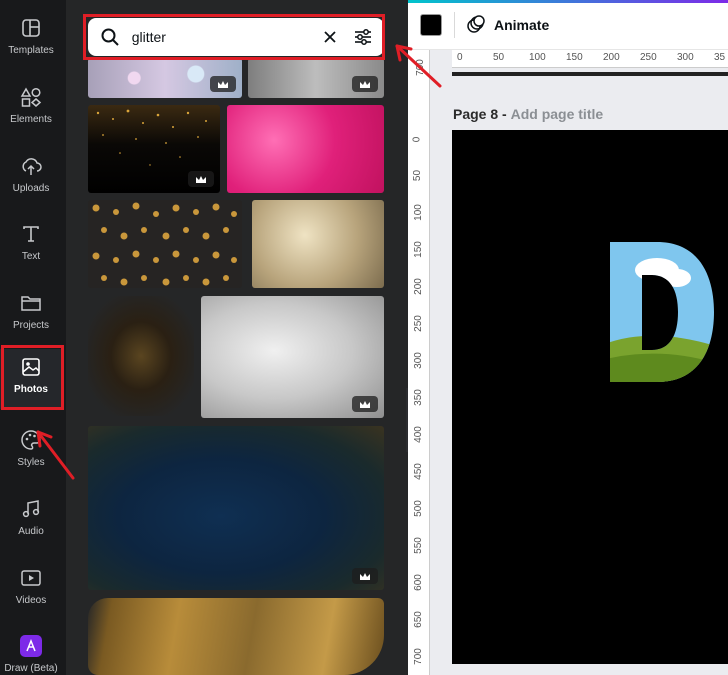 This screenshot has height=675, width=728. What do you see at coordinates (480, 114) in the screenshot?
I see `page-number-label: Page 8 -` at bounding box center [480, 114].